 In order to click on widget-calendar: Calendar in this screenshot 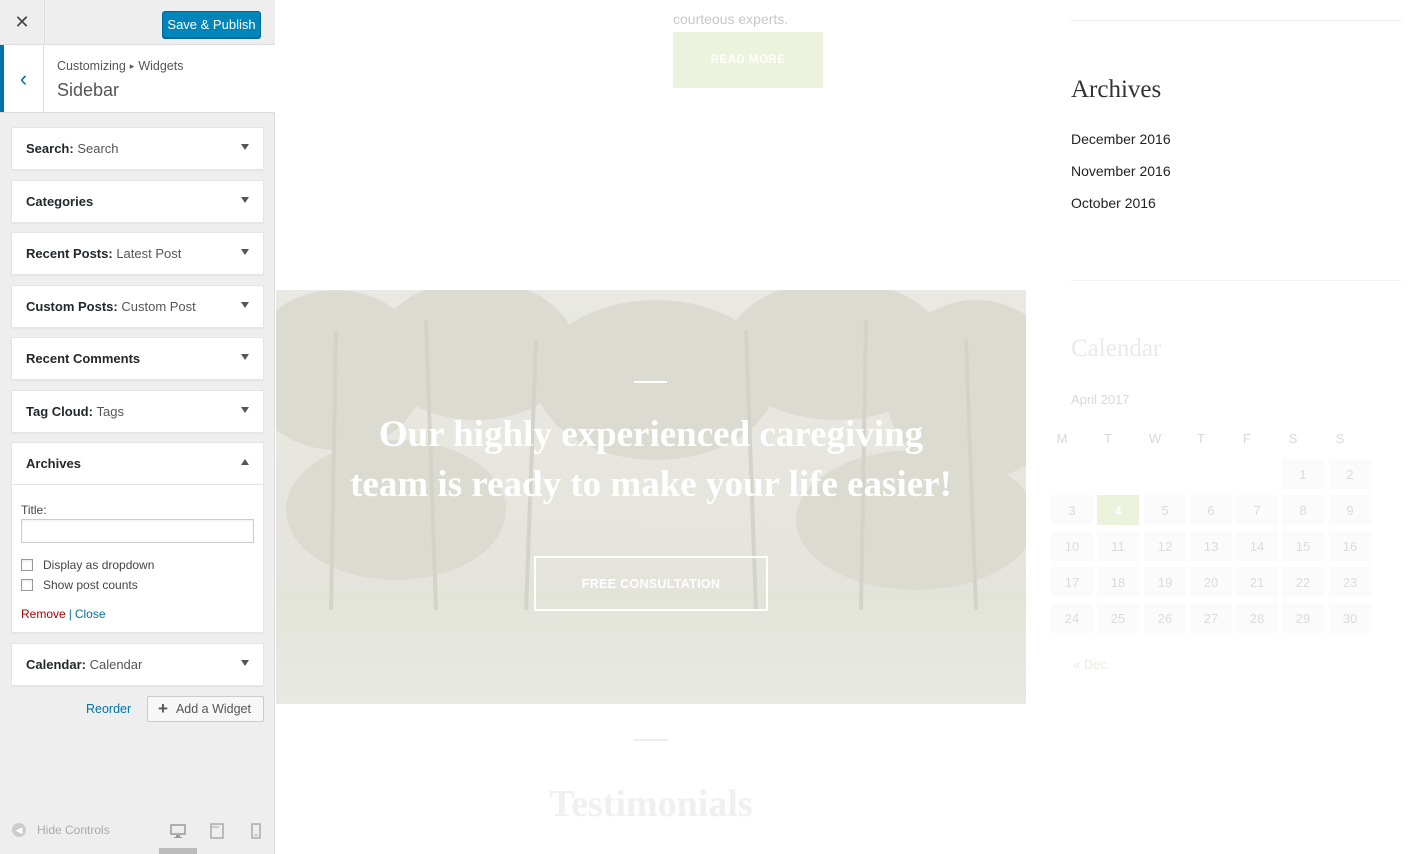, I will do `click(137, 664)`.